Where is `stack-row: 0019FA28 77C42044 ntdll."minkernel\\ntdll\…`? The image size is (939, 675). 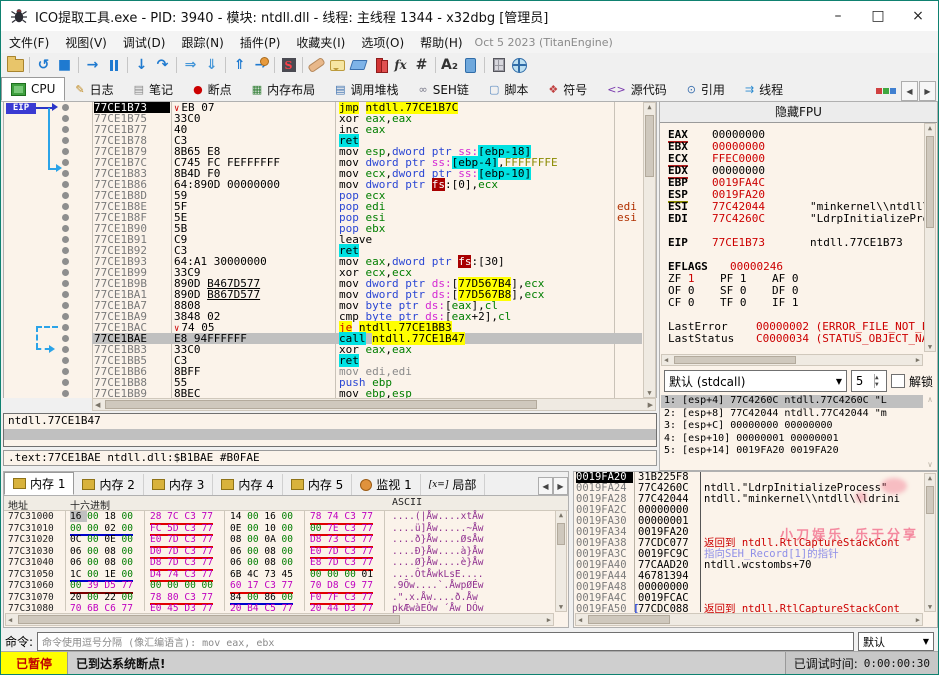 stack-row: 0019FA28 77C42044 ntdll."minkernel\\ntdll\… is located at coordinates (755, 499).